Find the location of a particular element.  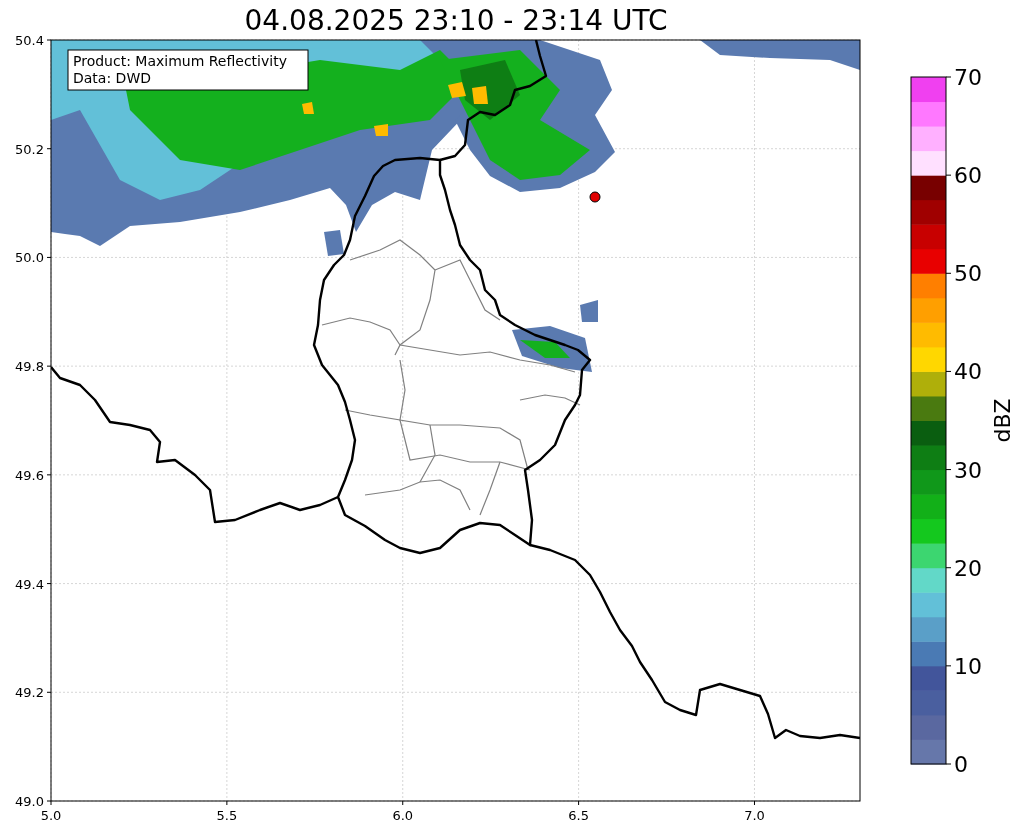

axis-tick-label: 7.0 is located at coordinates (754, 815).